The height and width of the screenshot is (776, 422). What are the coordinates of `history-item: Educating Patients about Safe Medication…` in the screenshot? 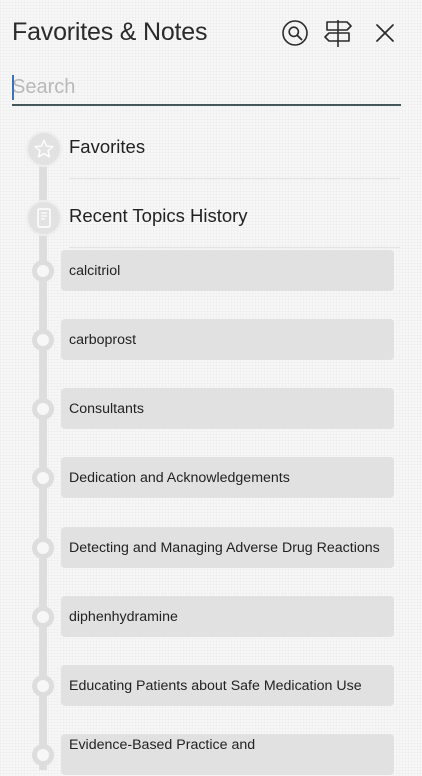 It's located at (211, 686).